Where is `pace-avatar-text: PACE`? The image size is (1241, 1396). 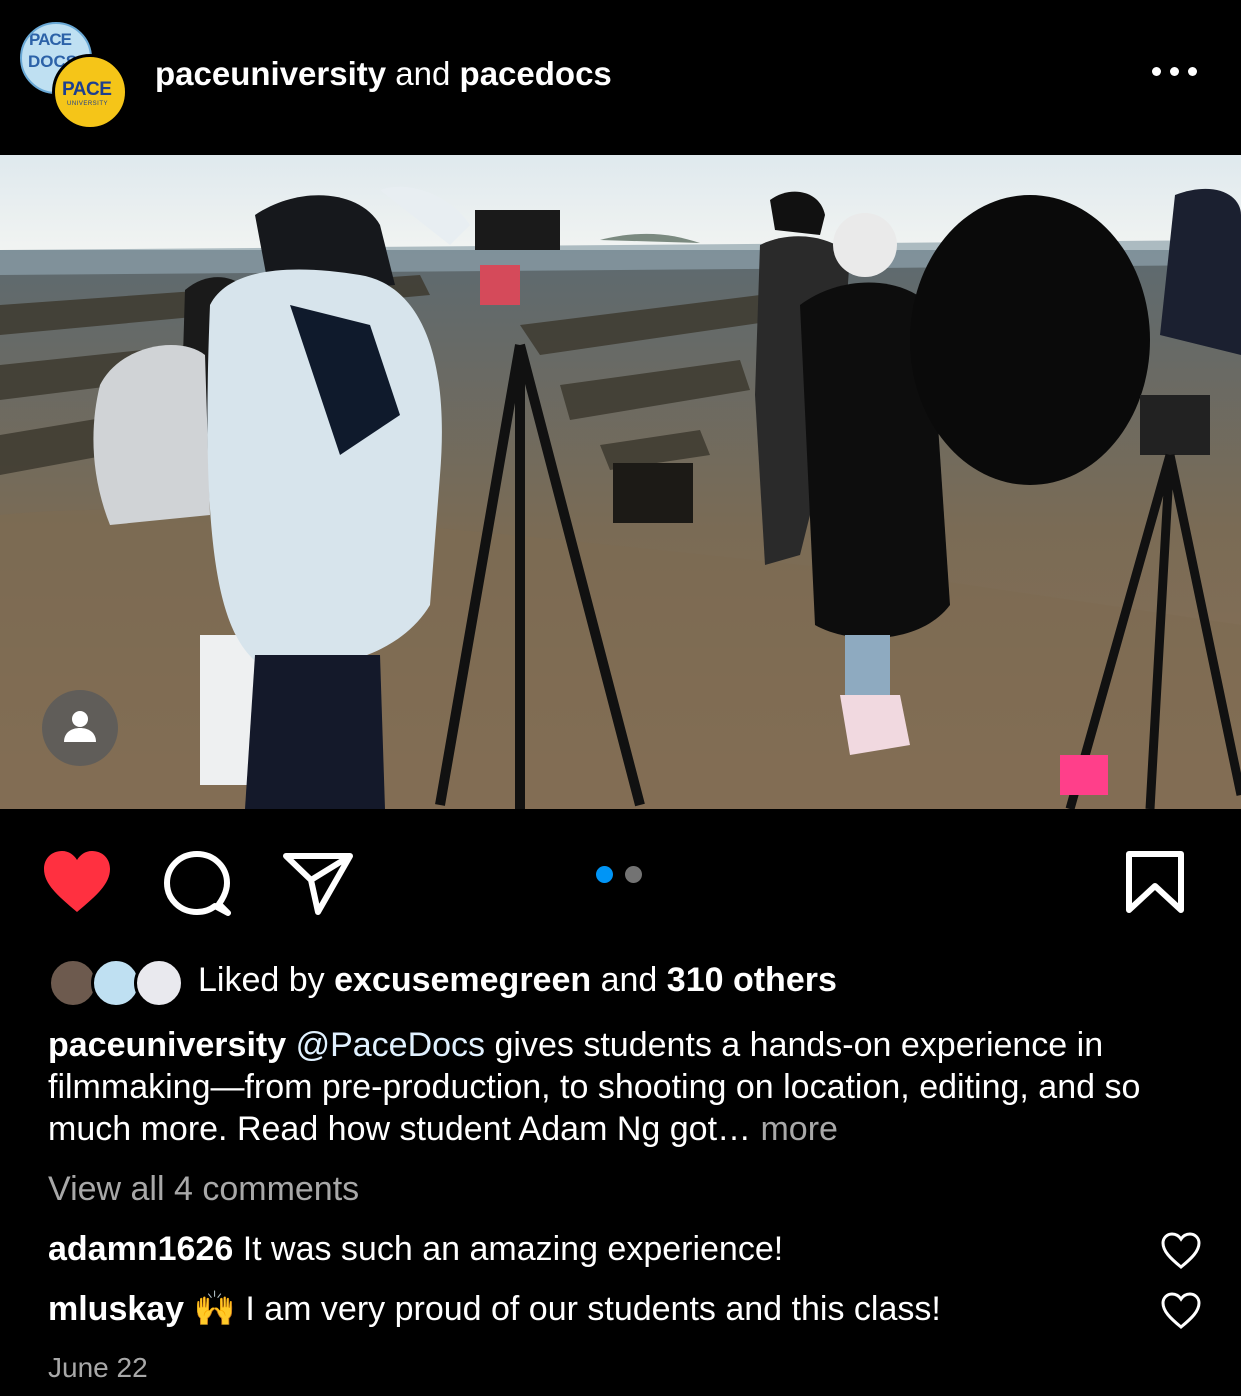
pace-avatar-text: PACE is located at coordinates (87, 89).